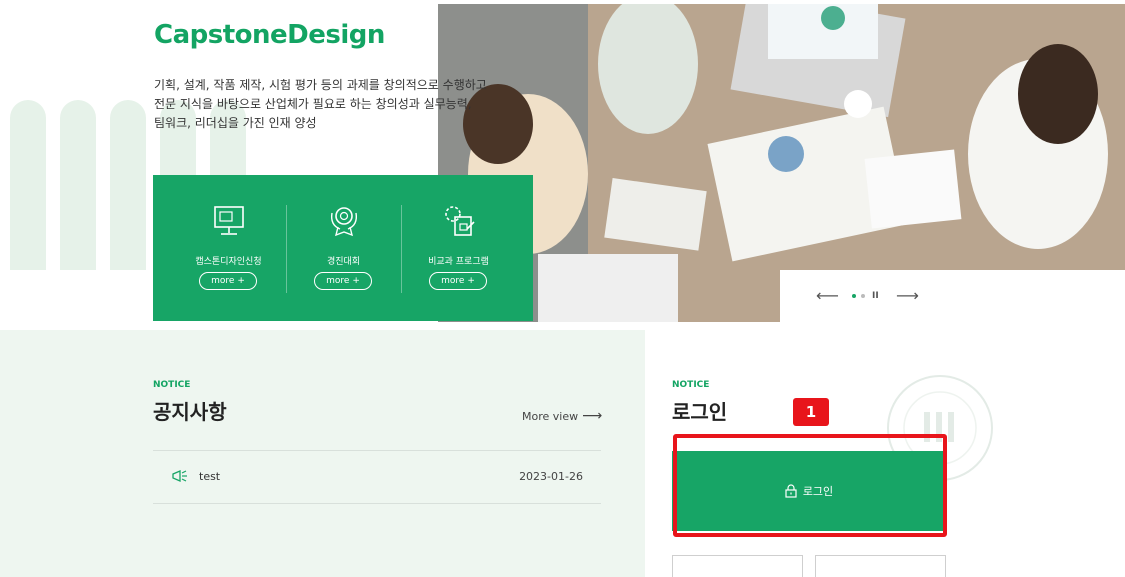  Describe the element at coordinates (854, 296) in the screenshot. I see `slider-dot-active` at that location.